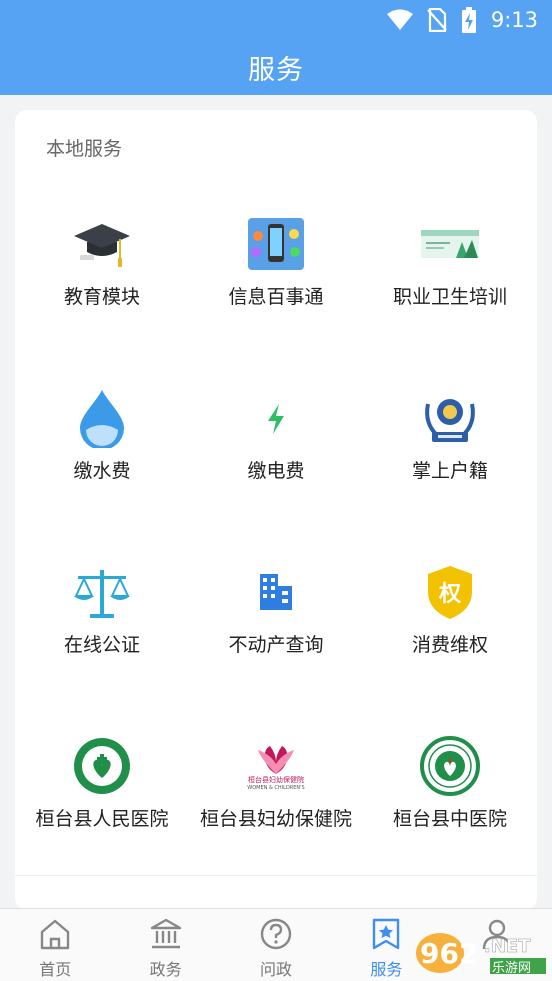 The height and width of the screenshot is (981, 552). I want to click on service-label: 在线公证, so click(101, 645).